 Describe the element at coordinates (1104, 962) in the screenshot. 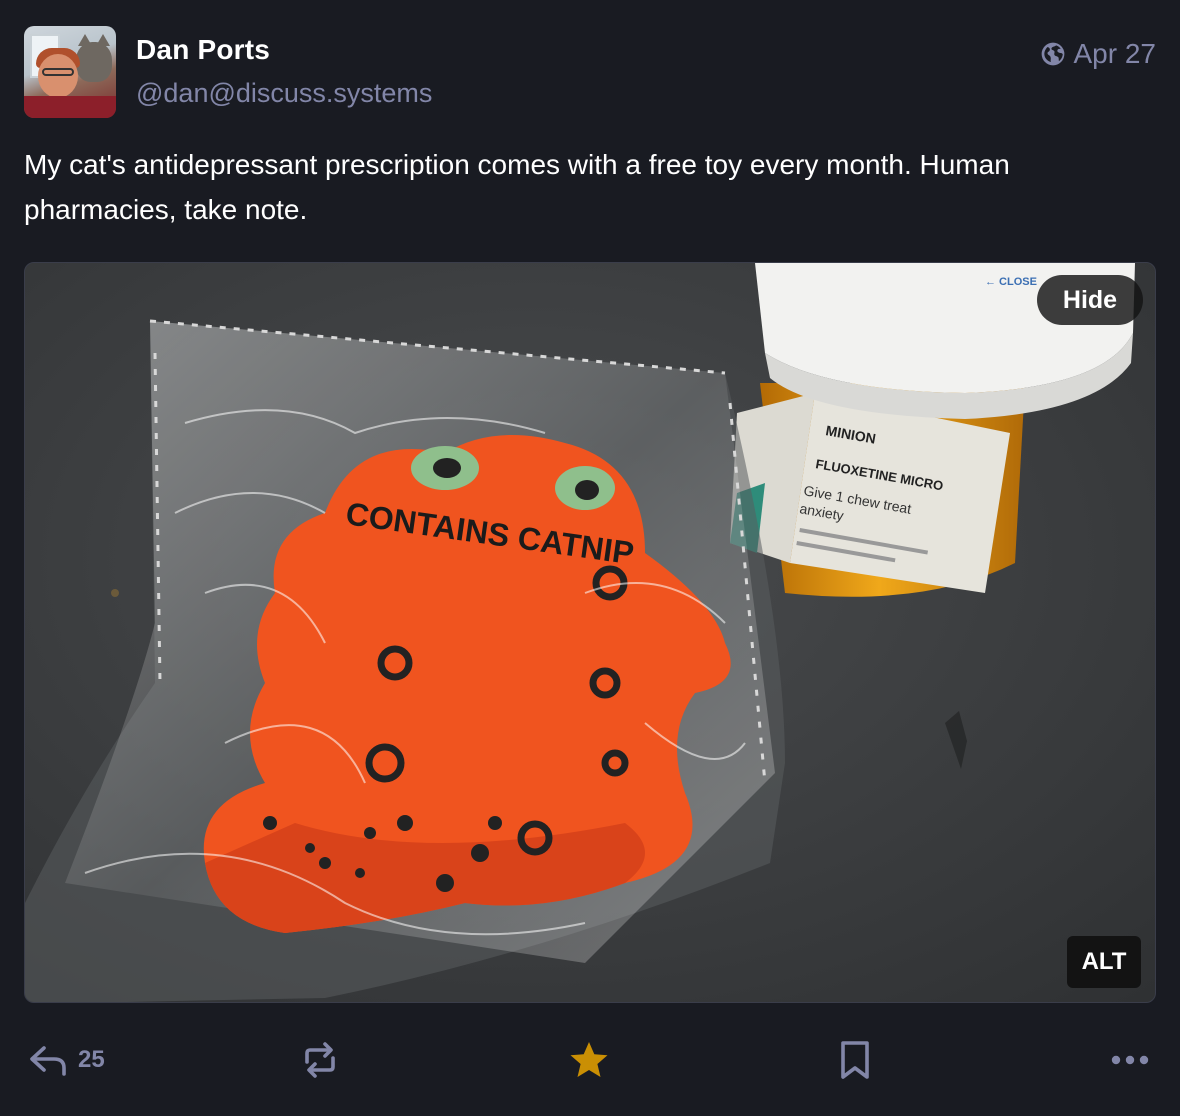

I see `alt-text-button: ALT` at that location.